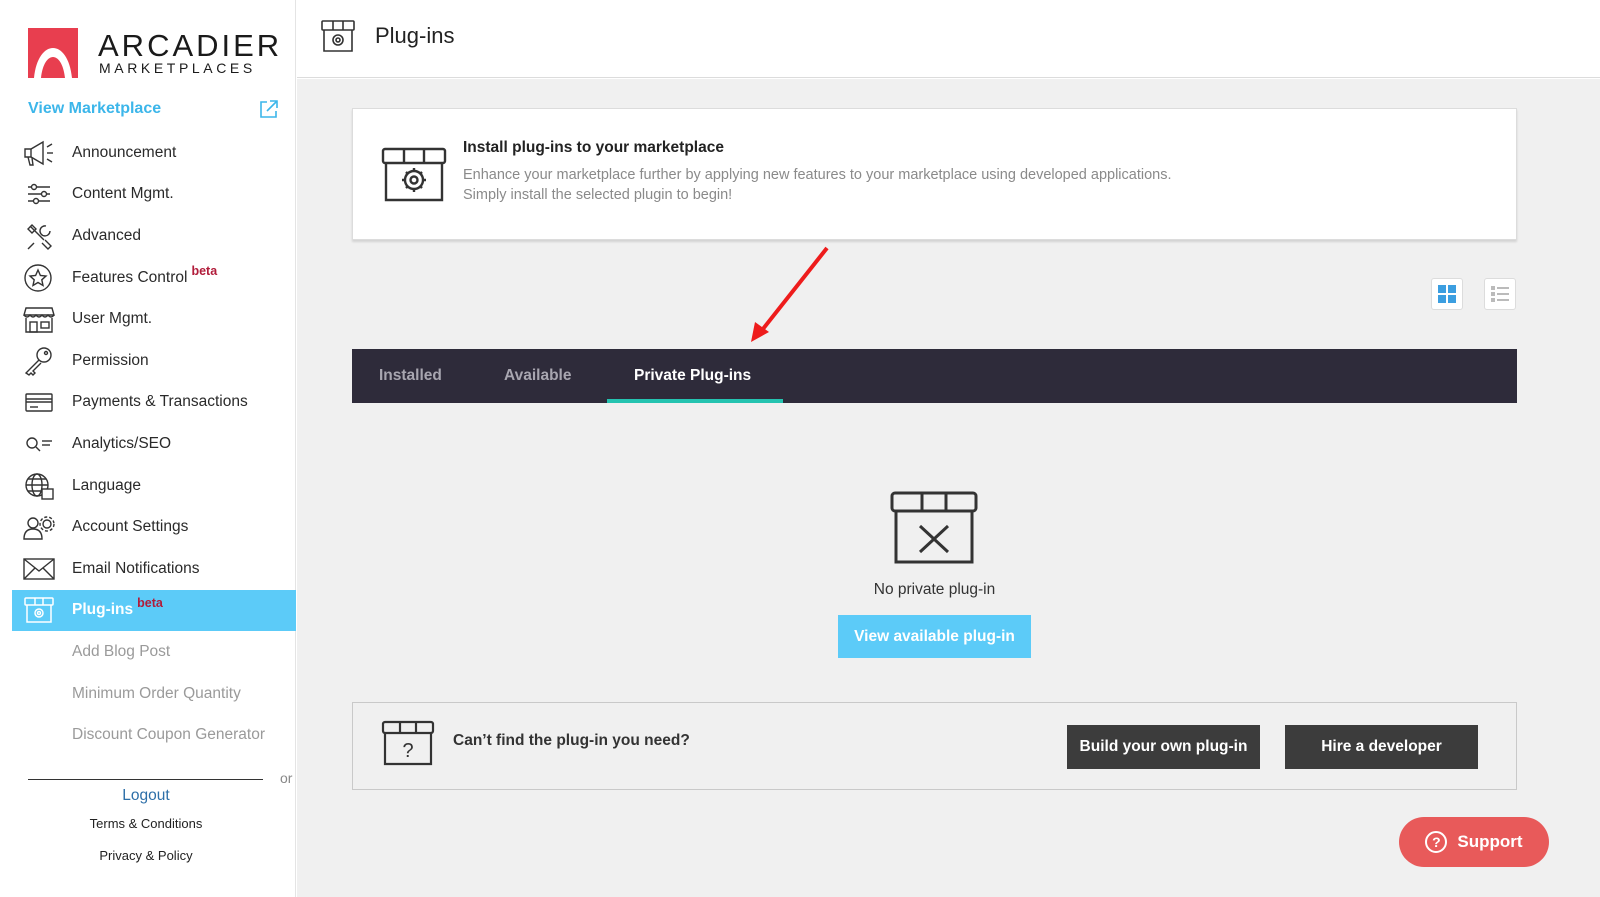 This screenshot has height=897, width=1600. I want to click on sidebar-item-user-mgmt: User Mgmt., so click(154, 319).